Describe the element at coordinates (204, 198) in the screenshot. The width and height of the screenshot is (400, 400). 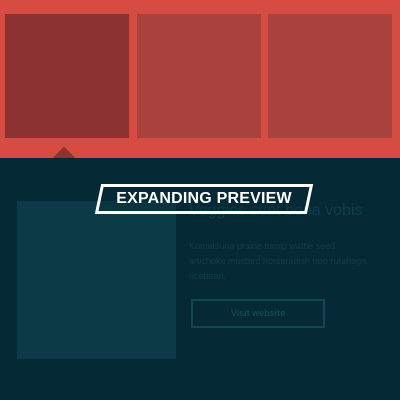
I see `overlay-label: EXPANDING PREVIEW` at that location.